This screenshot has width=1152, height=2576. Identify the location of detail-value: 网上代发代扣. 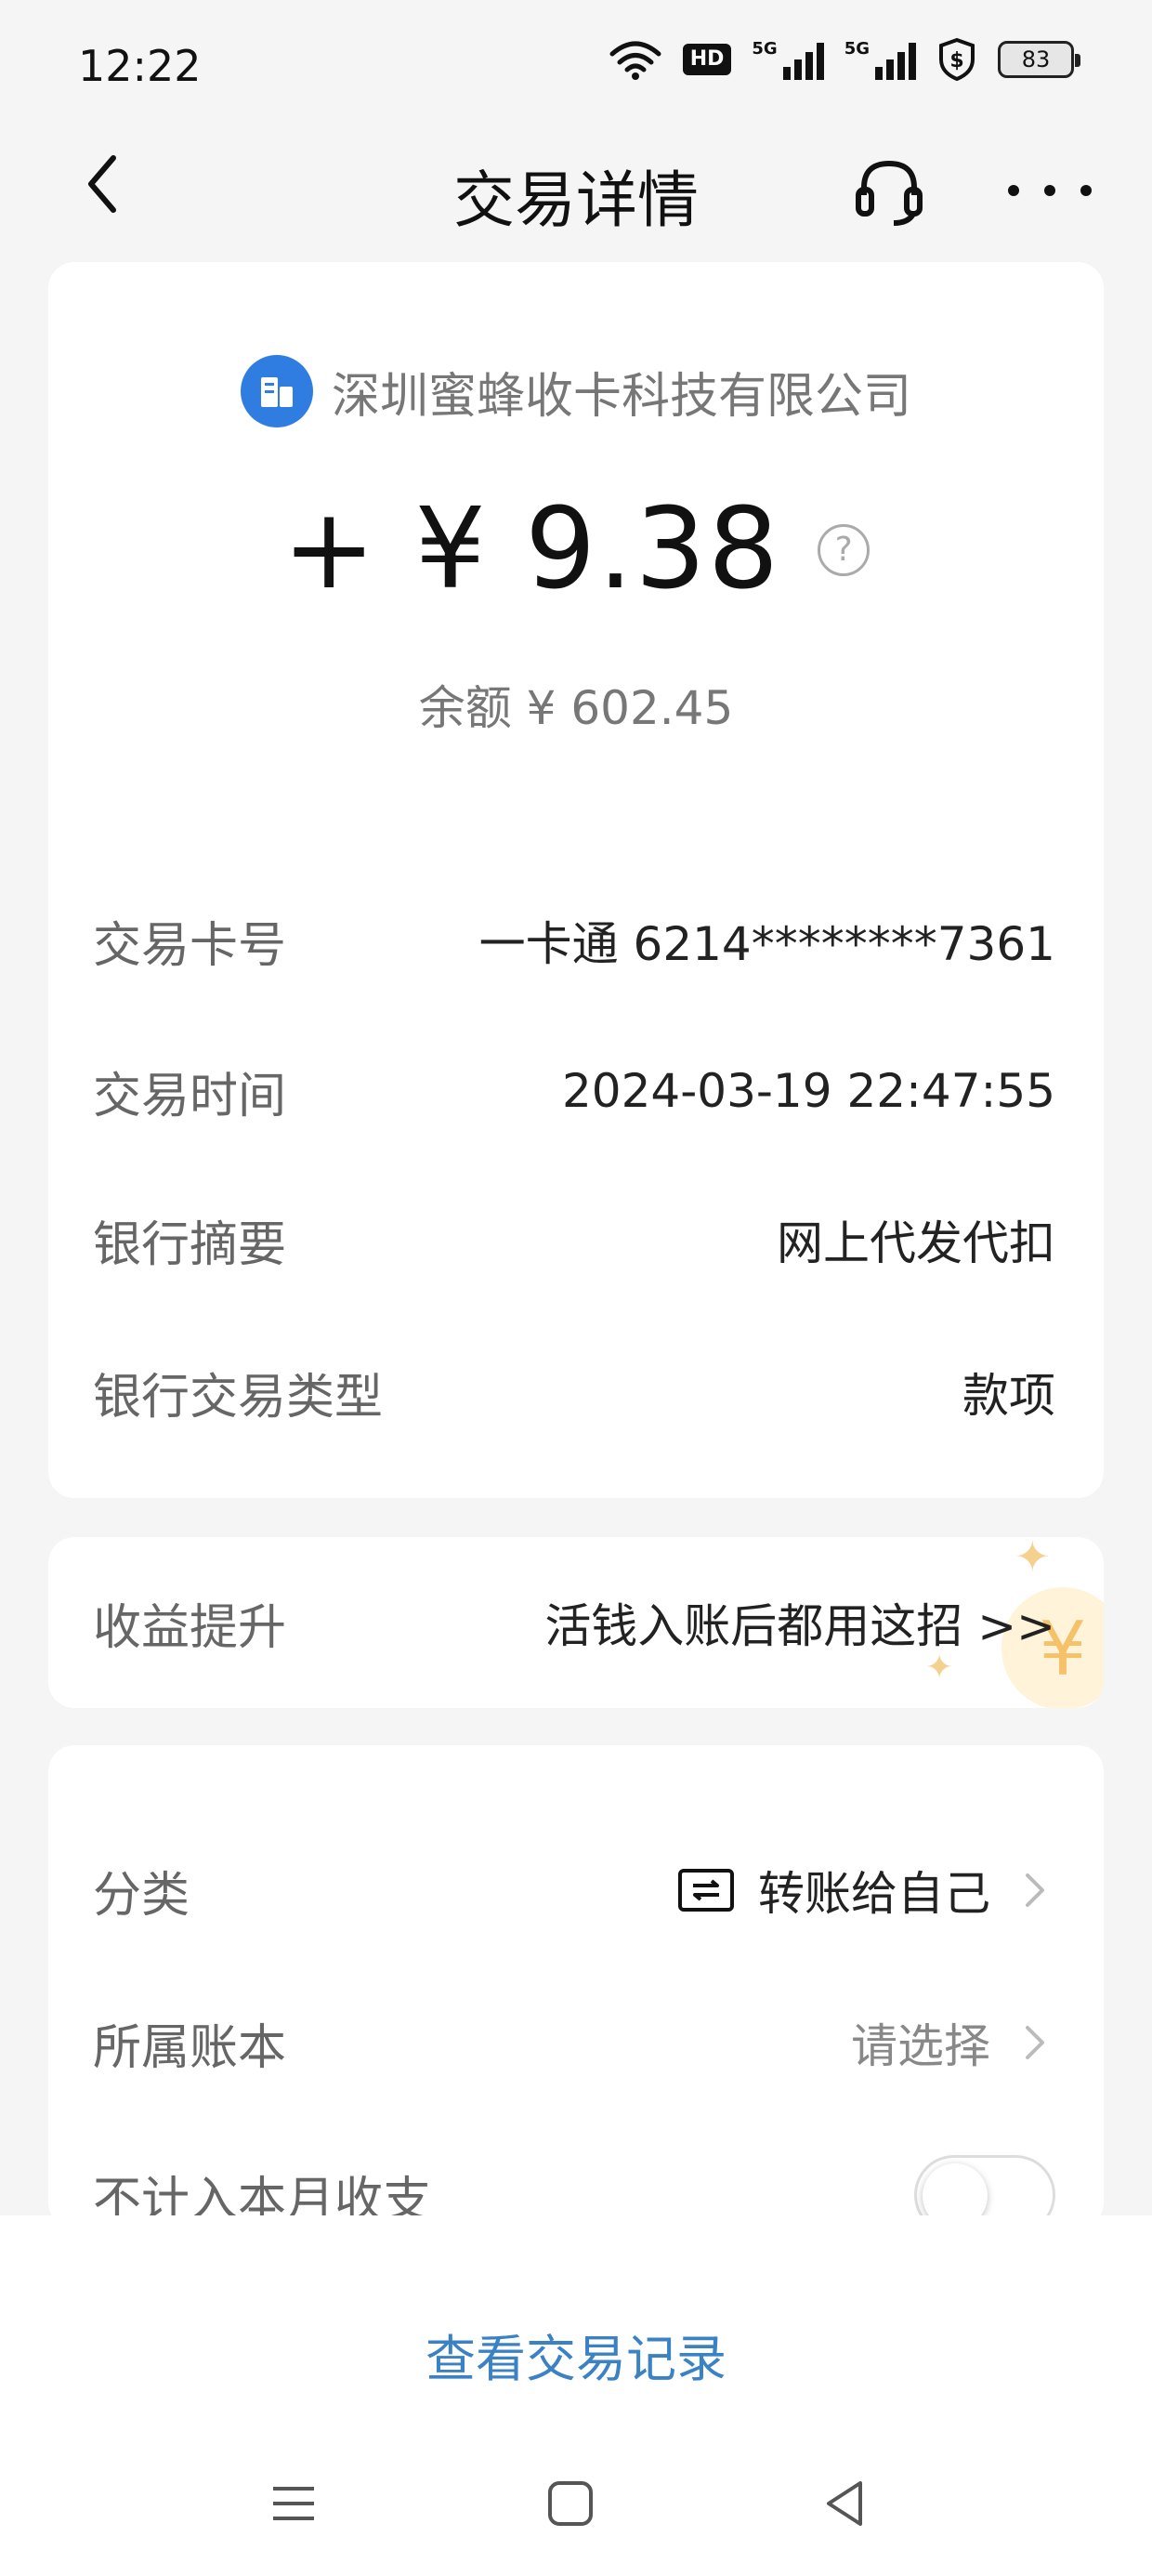
(916, 1243).